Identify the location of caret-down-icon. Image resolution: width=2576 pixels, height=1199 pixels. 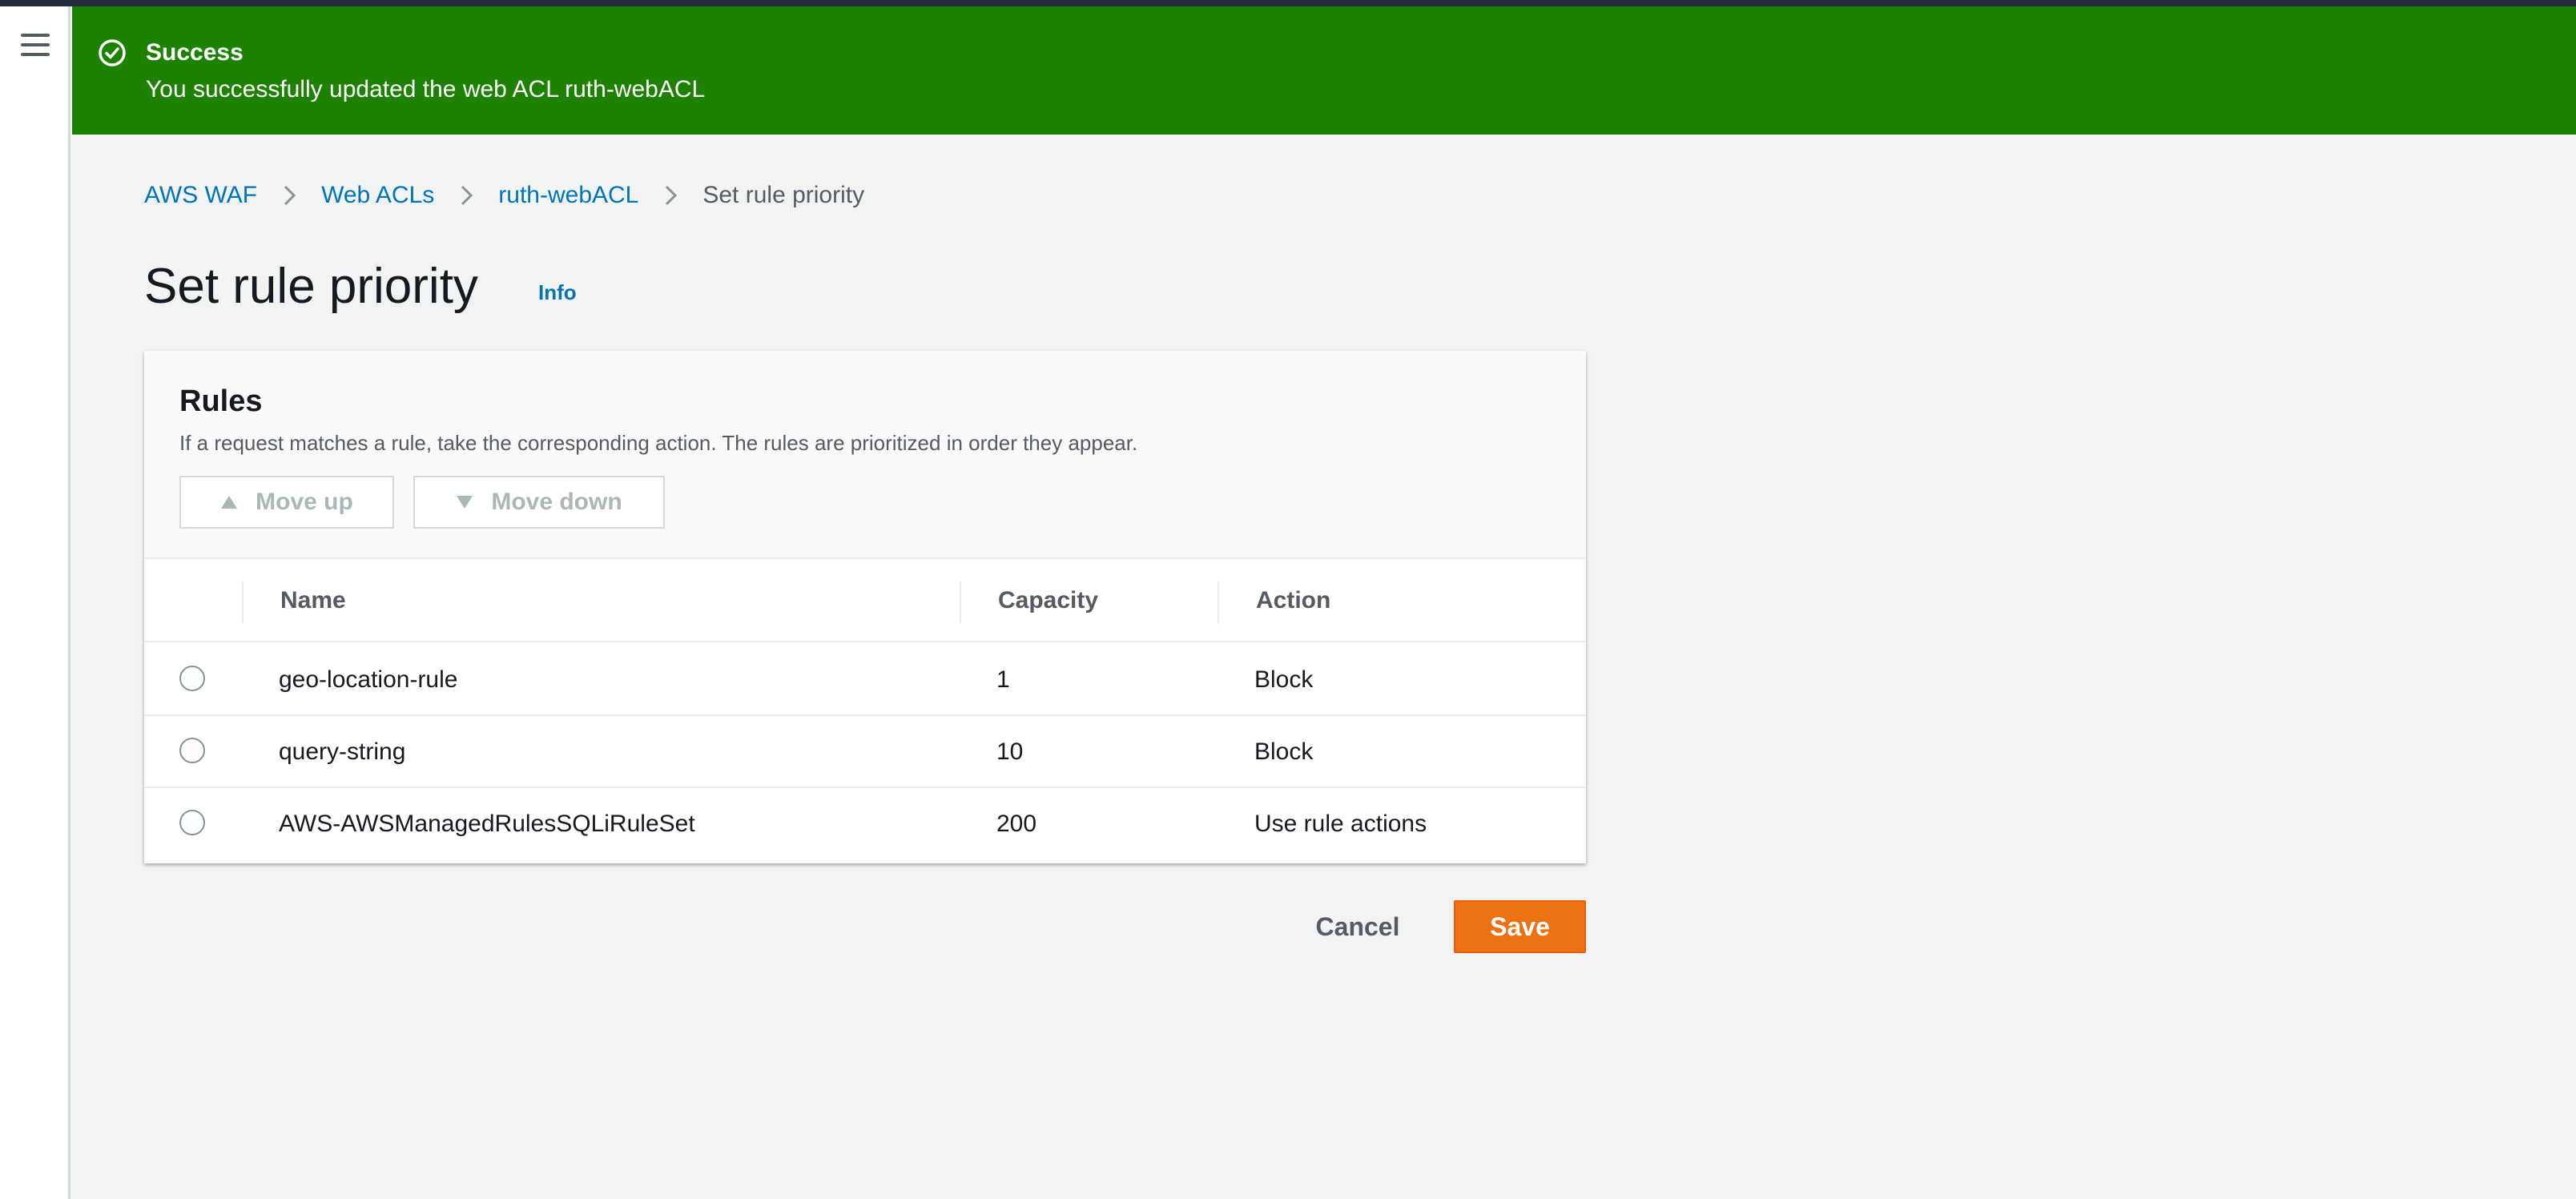
(465, 502).